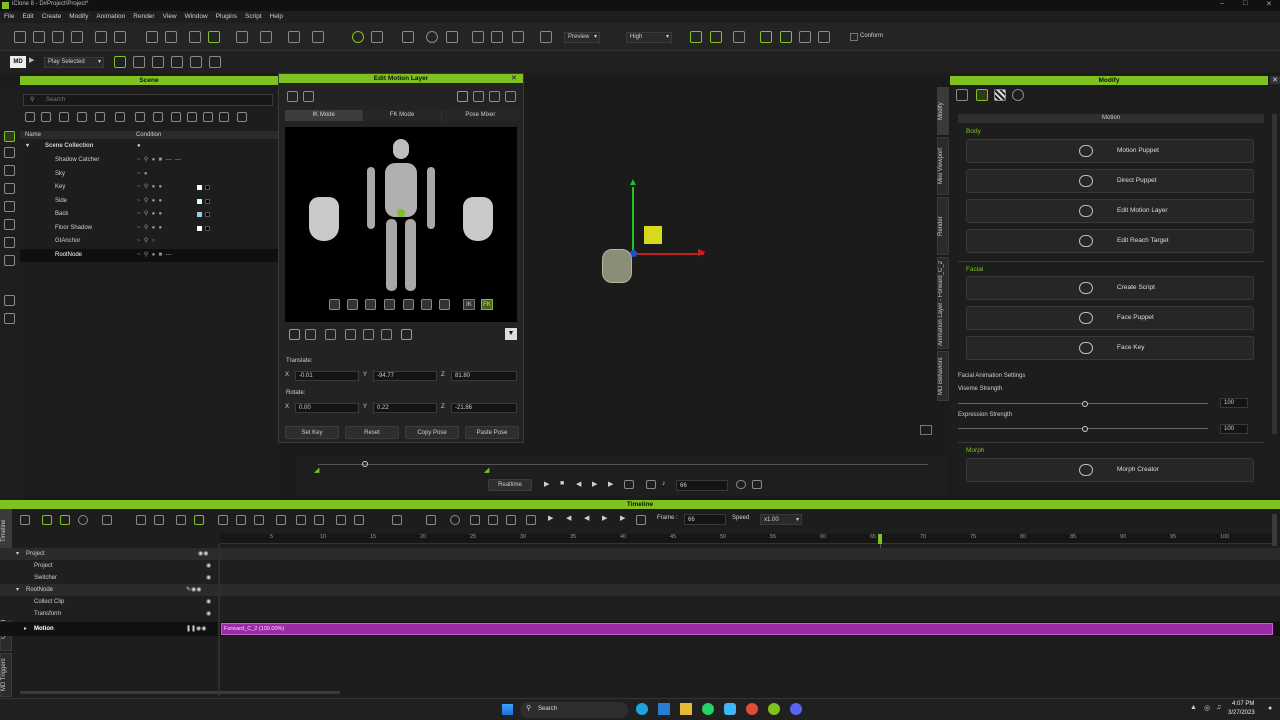 This screenshot has height=720, width=1280. I want to click on marker-icon, so click(805, 37).